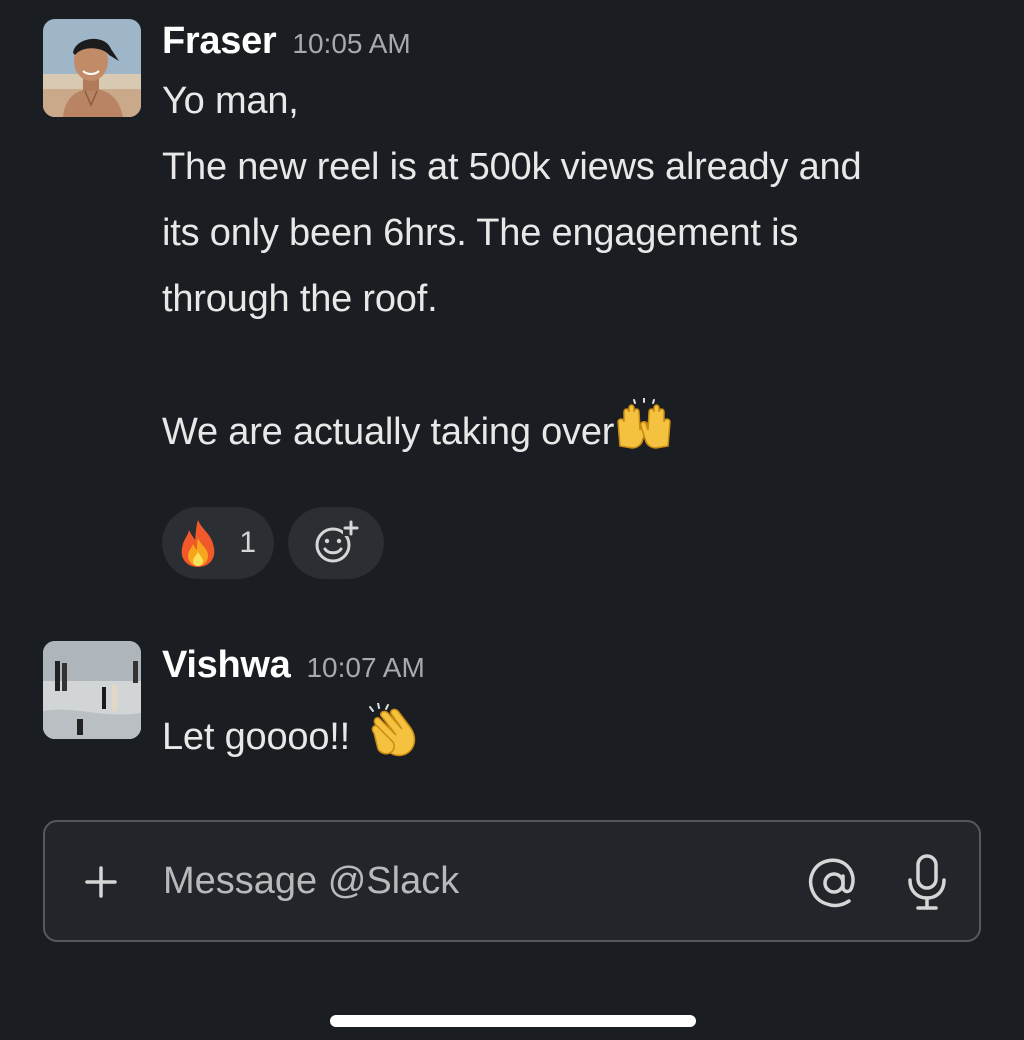  I want to click on at-mention-icon, so click(834, 883).